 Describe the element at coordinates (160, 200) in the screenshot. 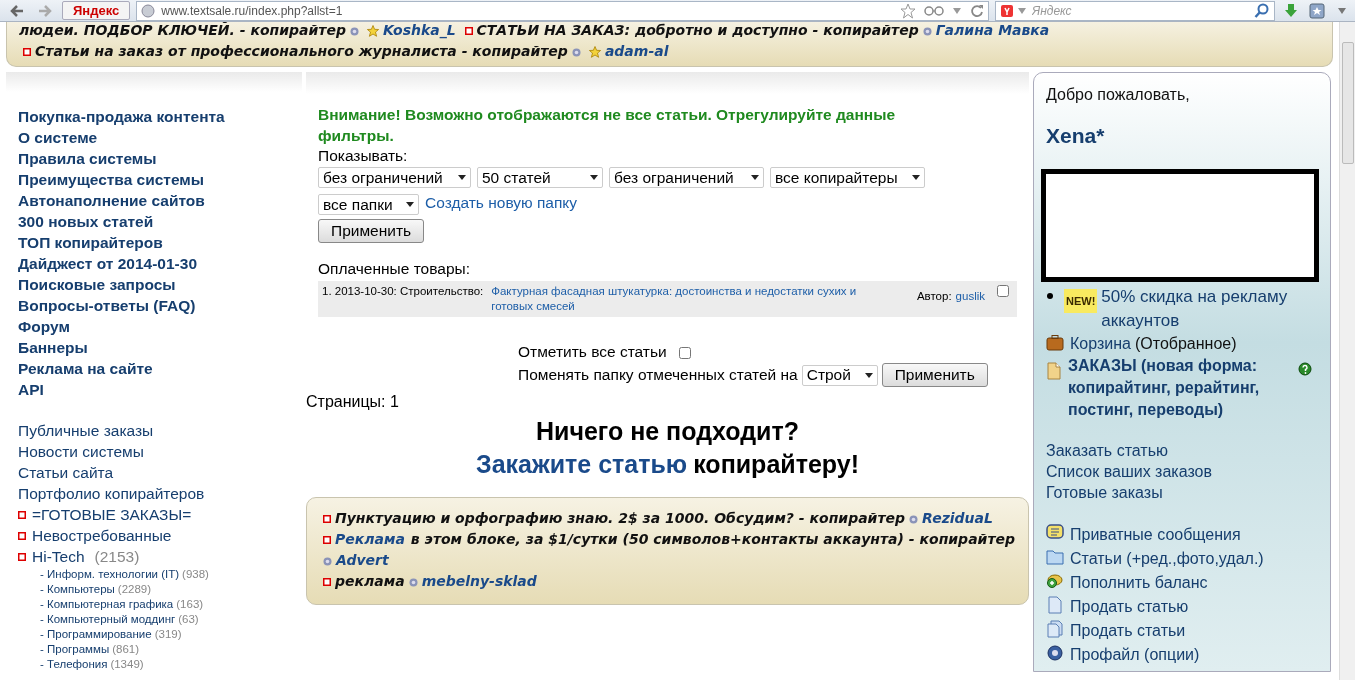

I see `nav-link: Автонаполнение сайтов` at that location.